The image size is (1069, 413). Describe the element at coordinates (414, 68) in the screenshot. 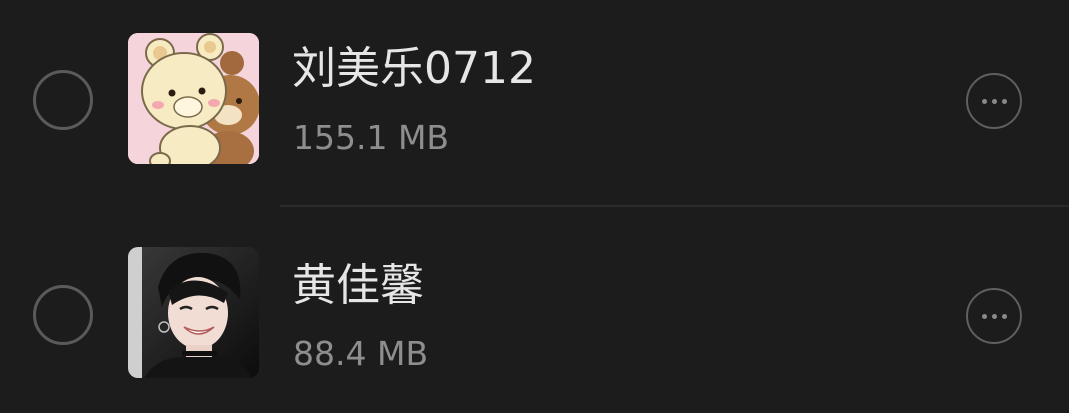

I see `file-name: 刘美乐0712` at that location.